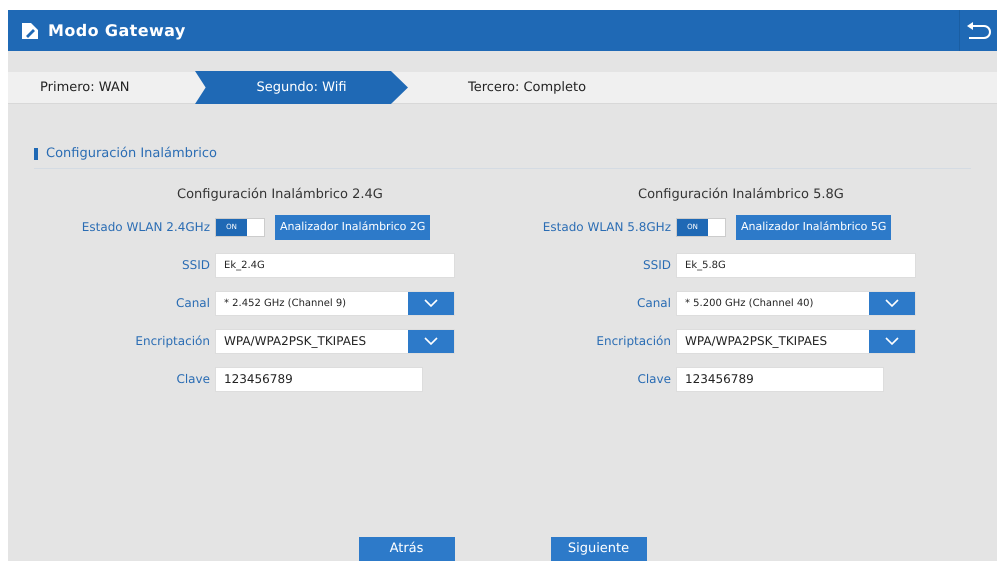  I want to click on header-title: Modo Gateway, so click(117, 31).